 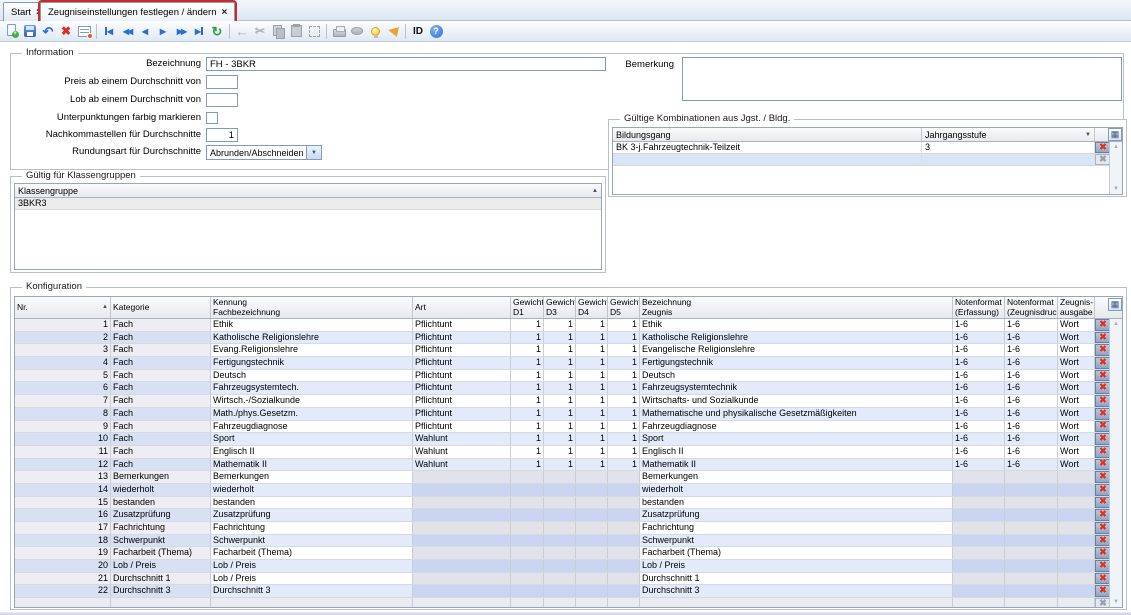 What do you see at coordinates (462, 451) in the screenshot?
I see `cell-art: Wahlunt` at bounding box center [462, 451].